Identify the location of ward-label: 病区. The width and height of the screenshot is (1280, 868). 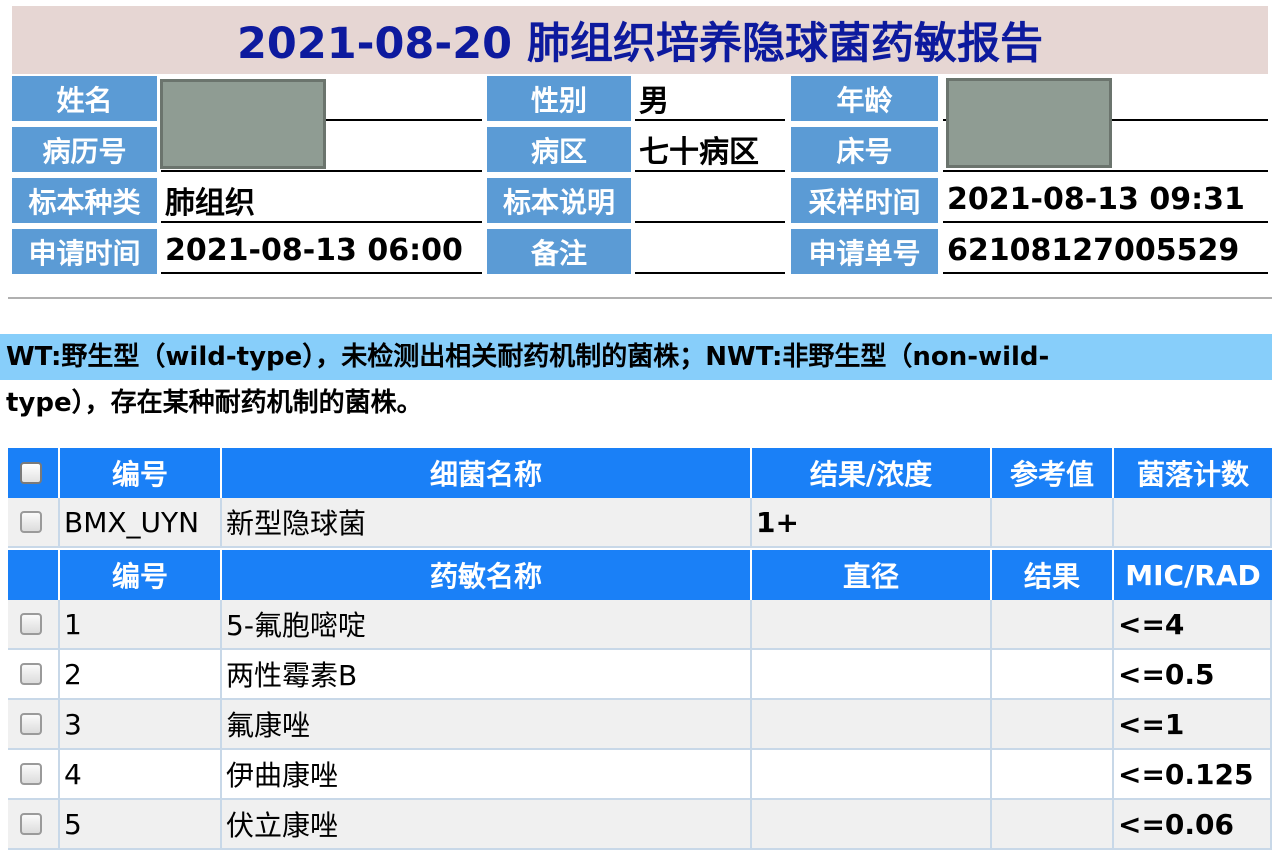
(559, 149).